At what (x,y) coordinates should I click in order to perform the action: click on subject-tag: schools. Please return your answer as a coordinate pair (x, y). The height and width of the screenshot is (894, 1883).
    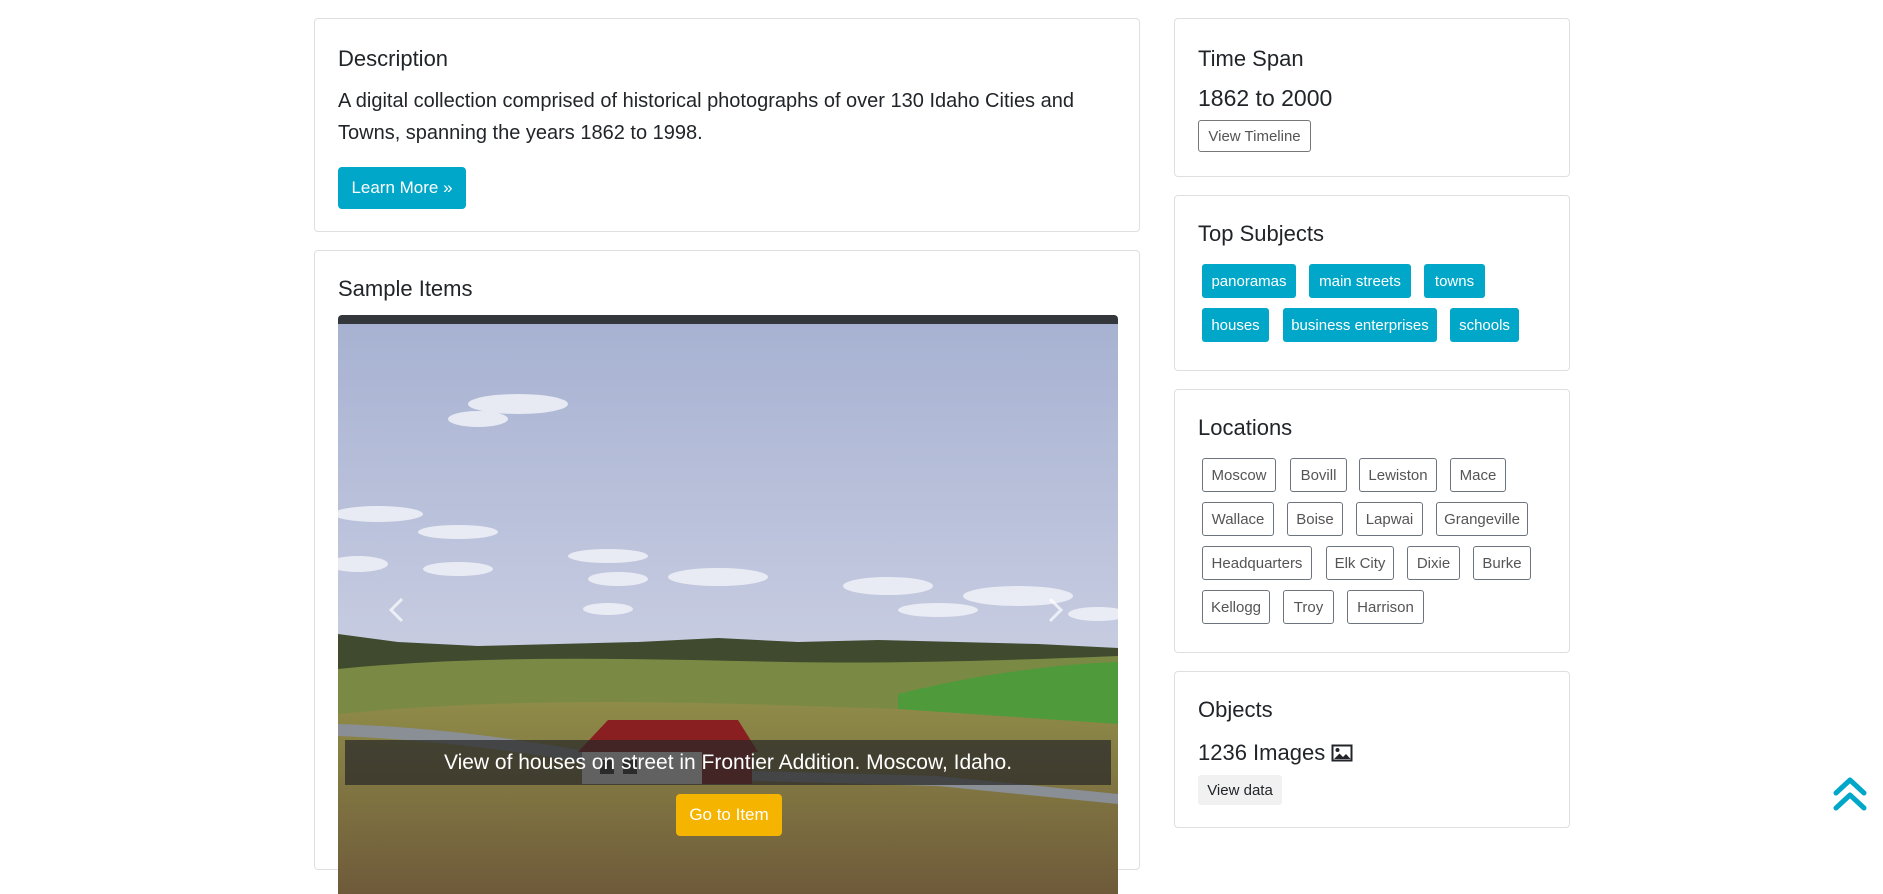
    Looking at the image, I should click on (1484, 325).